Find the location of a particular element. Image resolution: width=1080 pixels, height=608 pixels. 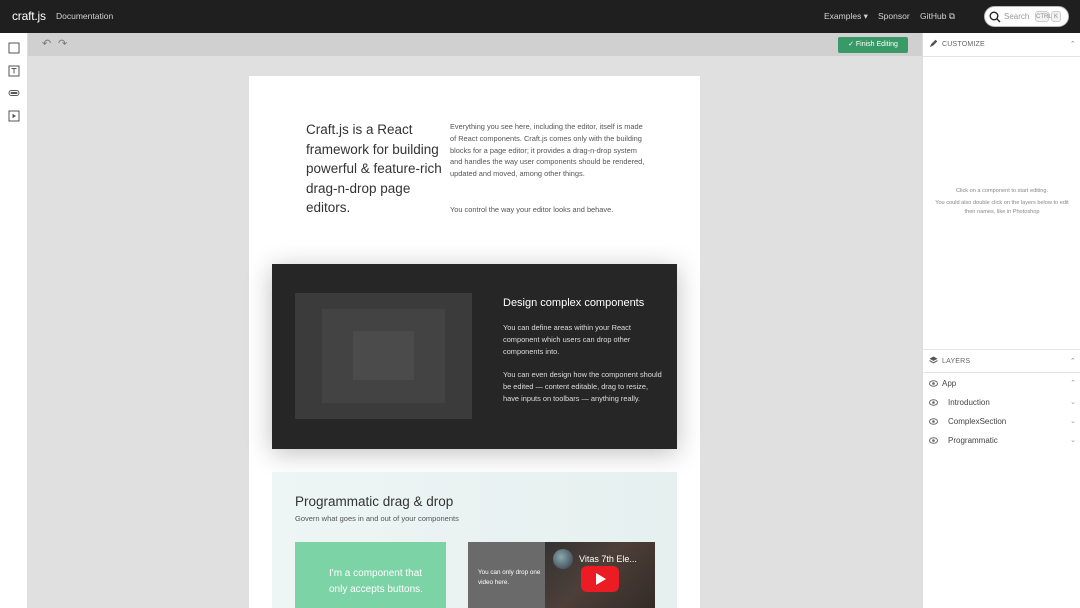

layers-title: LAYERS is located at coordinates (956, 361).